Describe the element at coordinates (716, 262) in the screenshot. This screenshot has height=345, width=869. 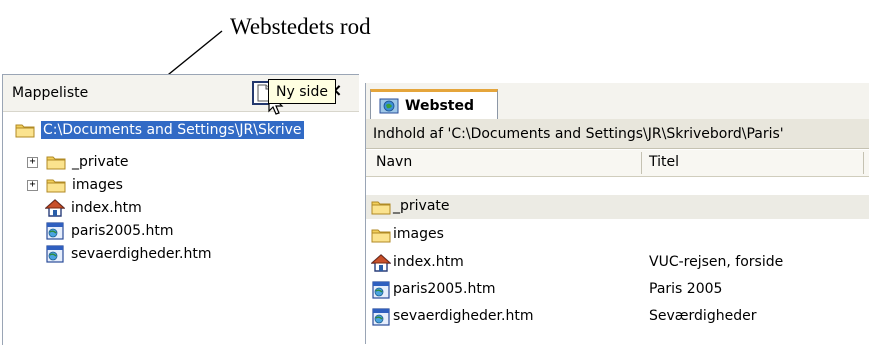
I see `file-title: VUC-rejsen, forside` at that location.